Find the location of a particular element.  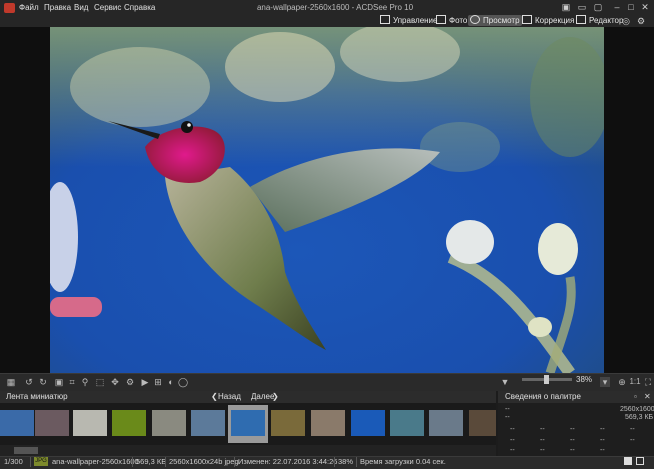

zoom-level: 38% is located at coordinates (584, 379).